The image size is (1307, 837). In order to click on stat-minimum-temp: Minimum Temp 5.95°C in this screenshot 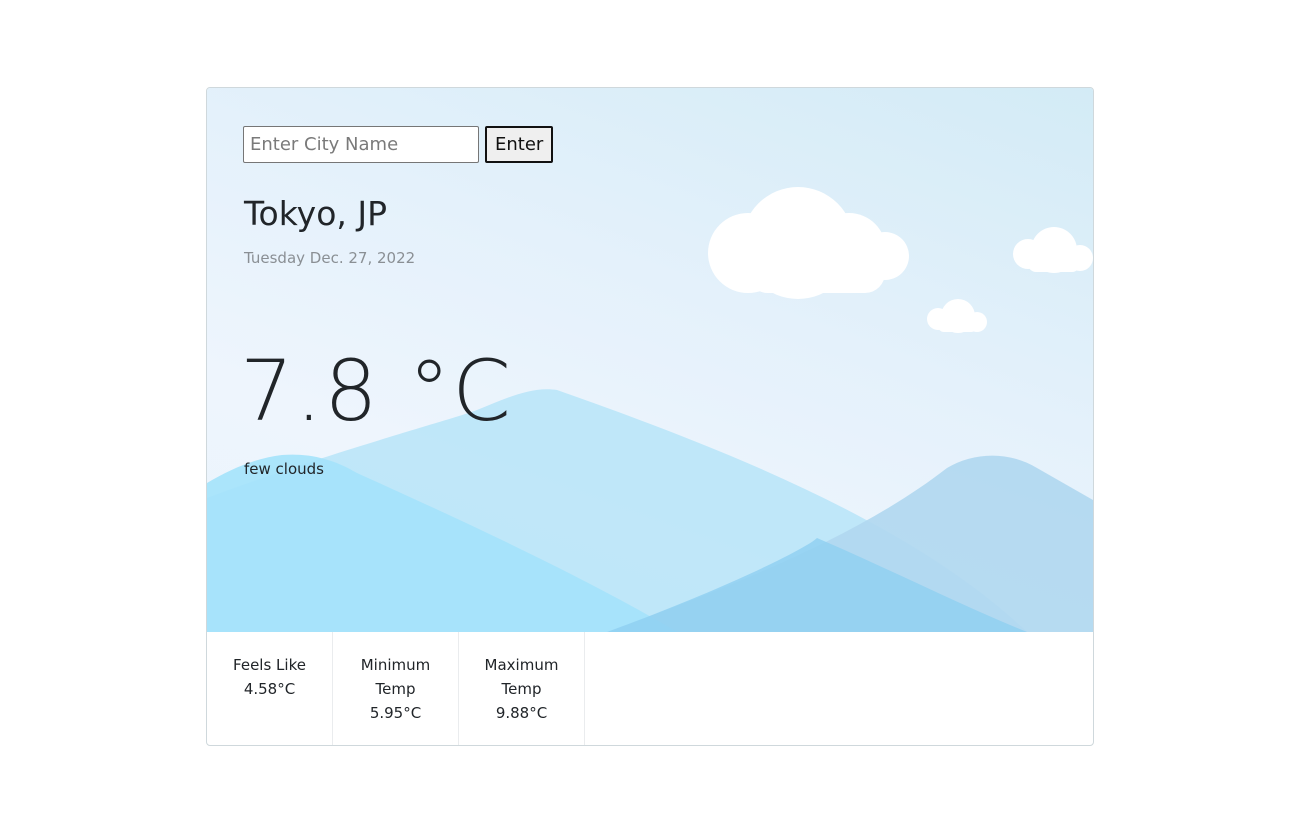, I will do `click(396, 688)`.